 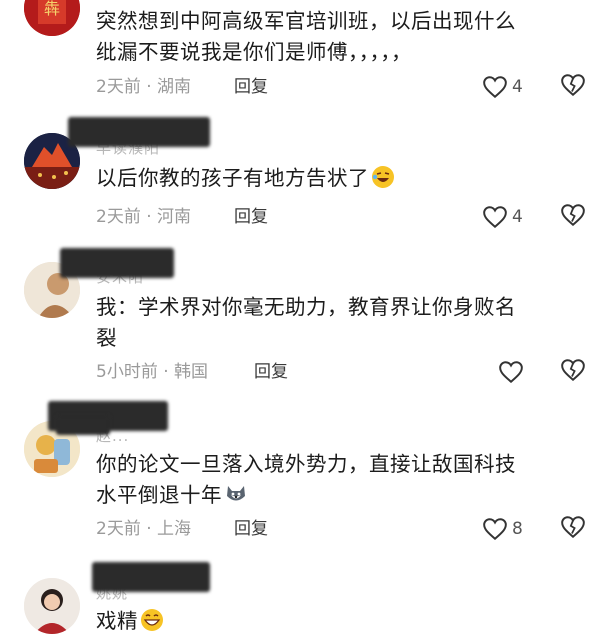 I want to click on comment-text-line: 裂, so click(x=106, y=338).